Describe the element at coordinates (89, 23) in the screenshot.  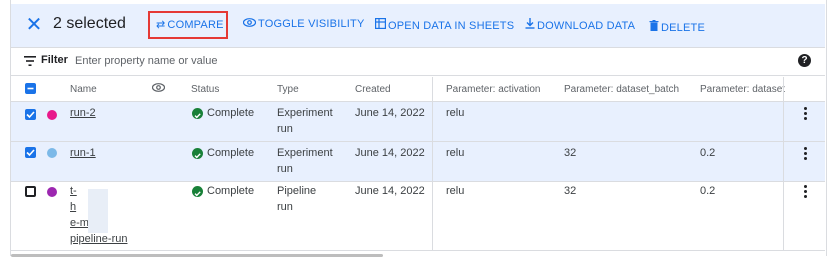
I see `selected-count: 2 selected` at that location.